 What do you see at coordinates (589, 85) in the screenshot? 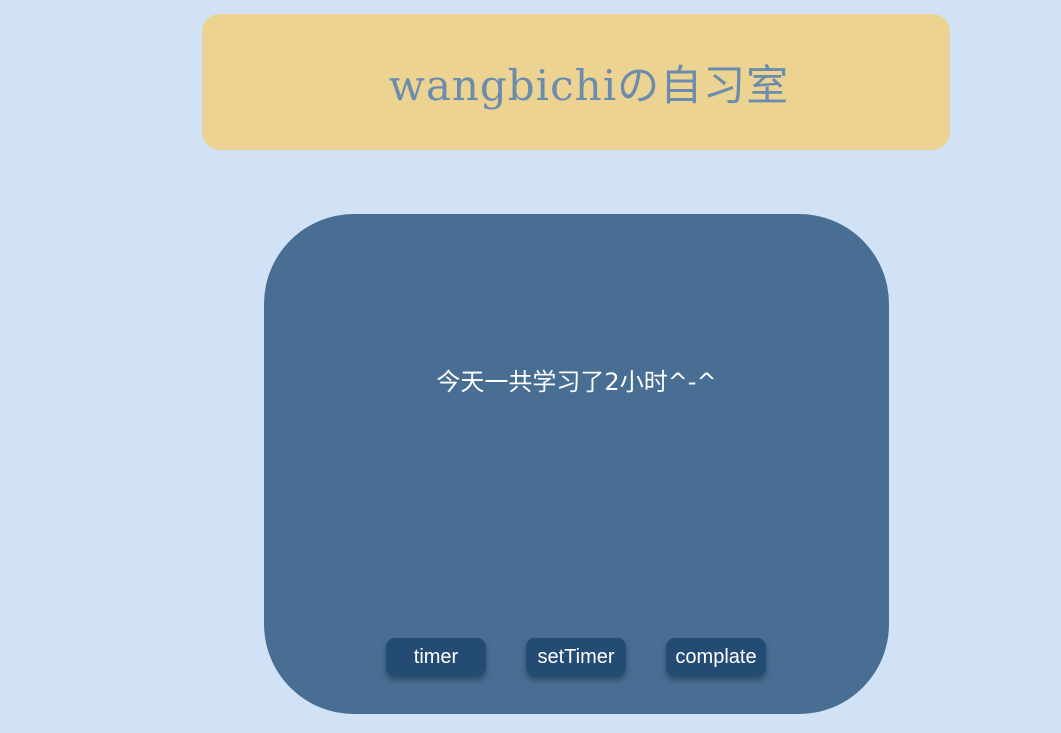
I see `page-title: wangbichiの自习室` at bounding box center [589, 85].